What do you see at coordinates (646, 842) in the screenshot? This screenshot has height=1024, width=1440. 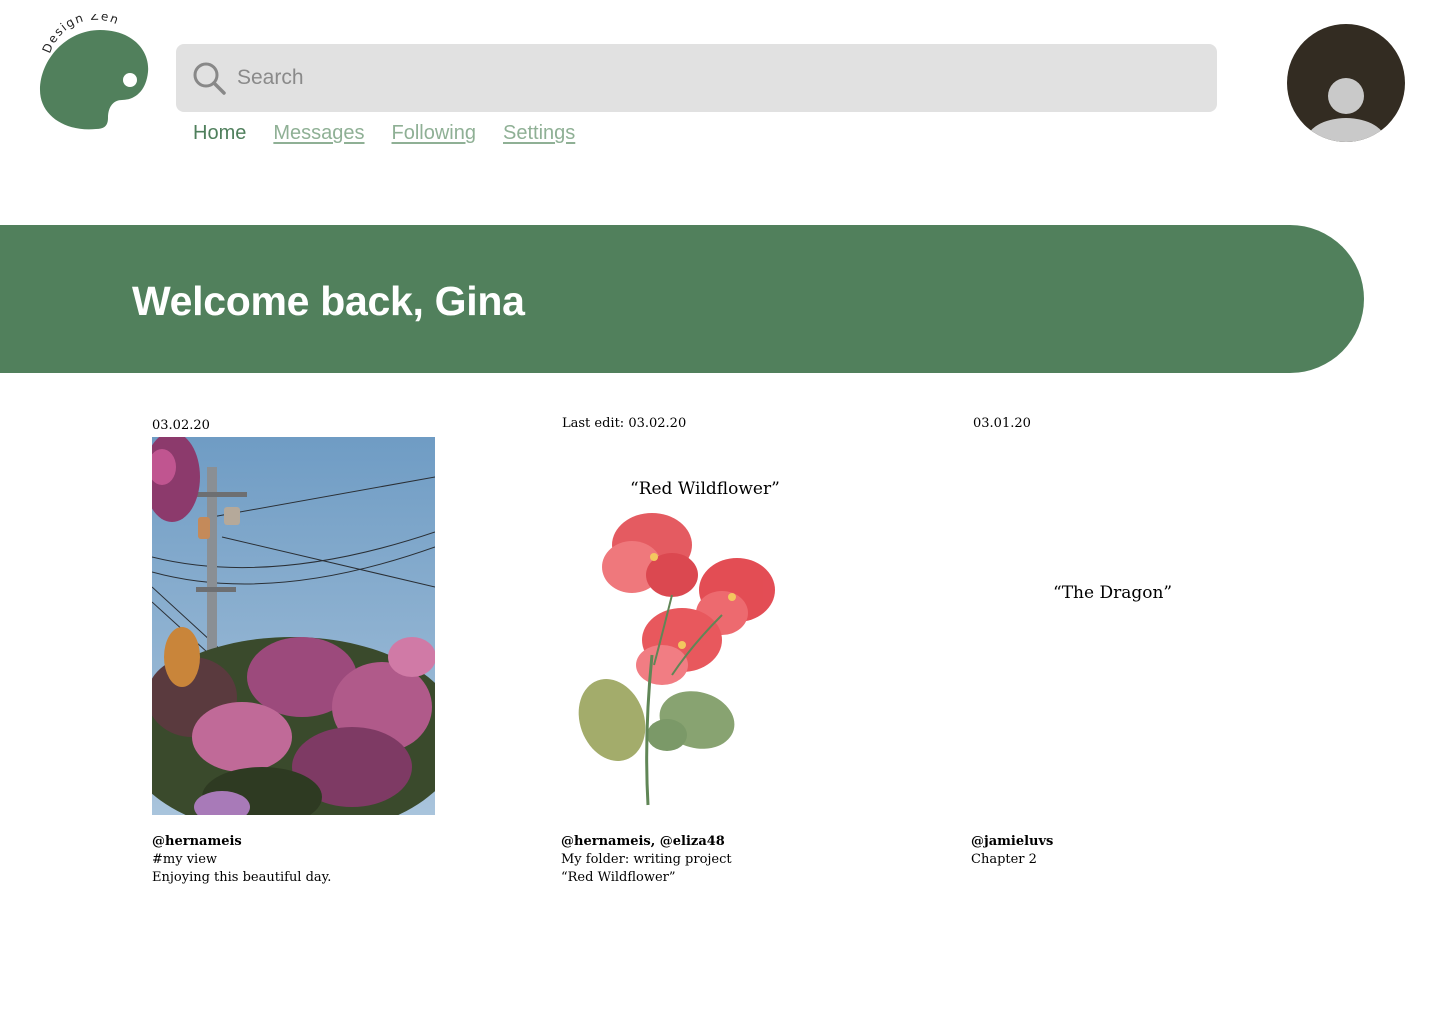 I see `post-username: @hernameis, @eliza48` at bounding box center [646, 842].